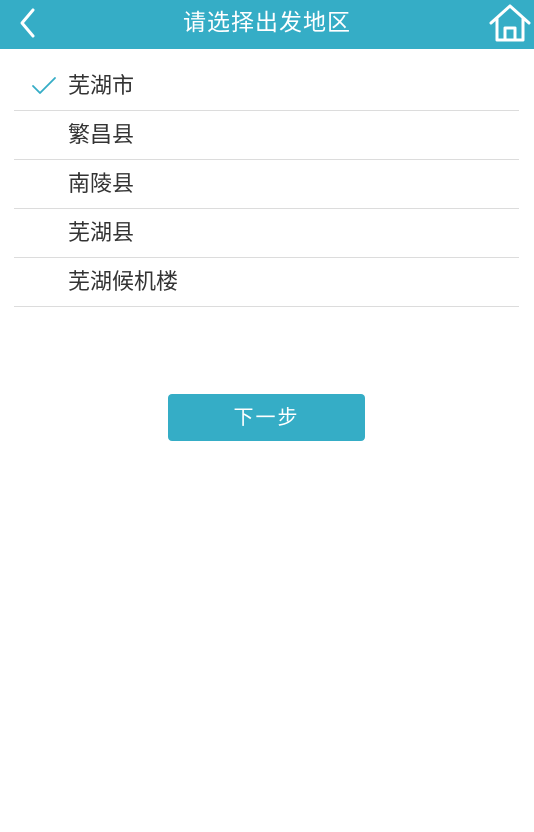  I want to click on list-item-wuhu-terminal: 芜湖候机楼, so click(266, 282).